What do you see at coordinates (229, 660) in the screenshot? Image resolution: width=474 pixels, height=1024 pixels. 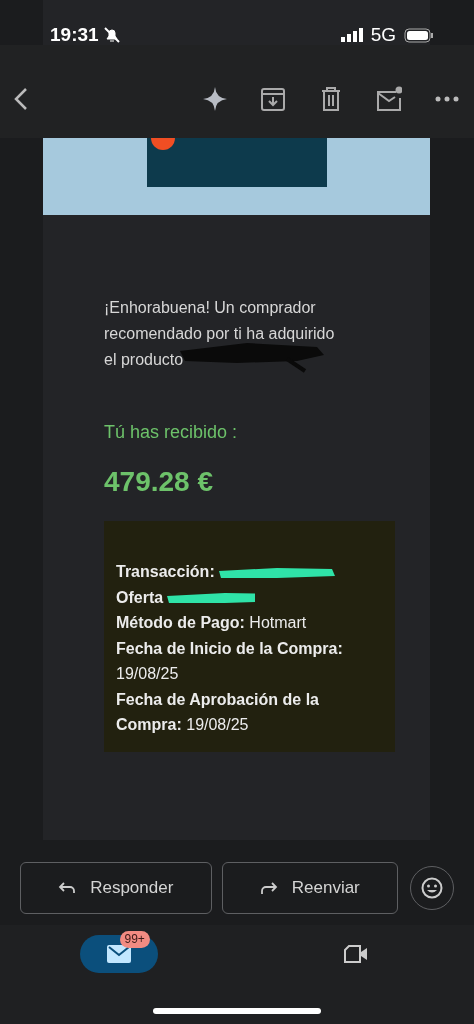 I see `detail-text: Fecha de Inicio de la Compra: 19/08/25` at bounding box center [229, 660].